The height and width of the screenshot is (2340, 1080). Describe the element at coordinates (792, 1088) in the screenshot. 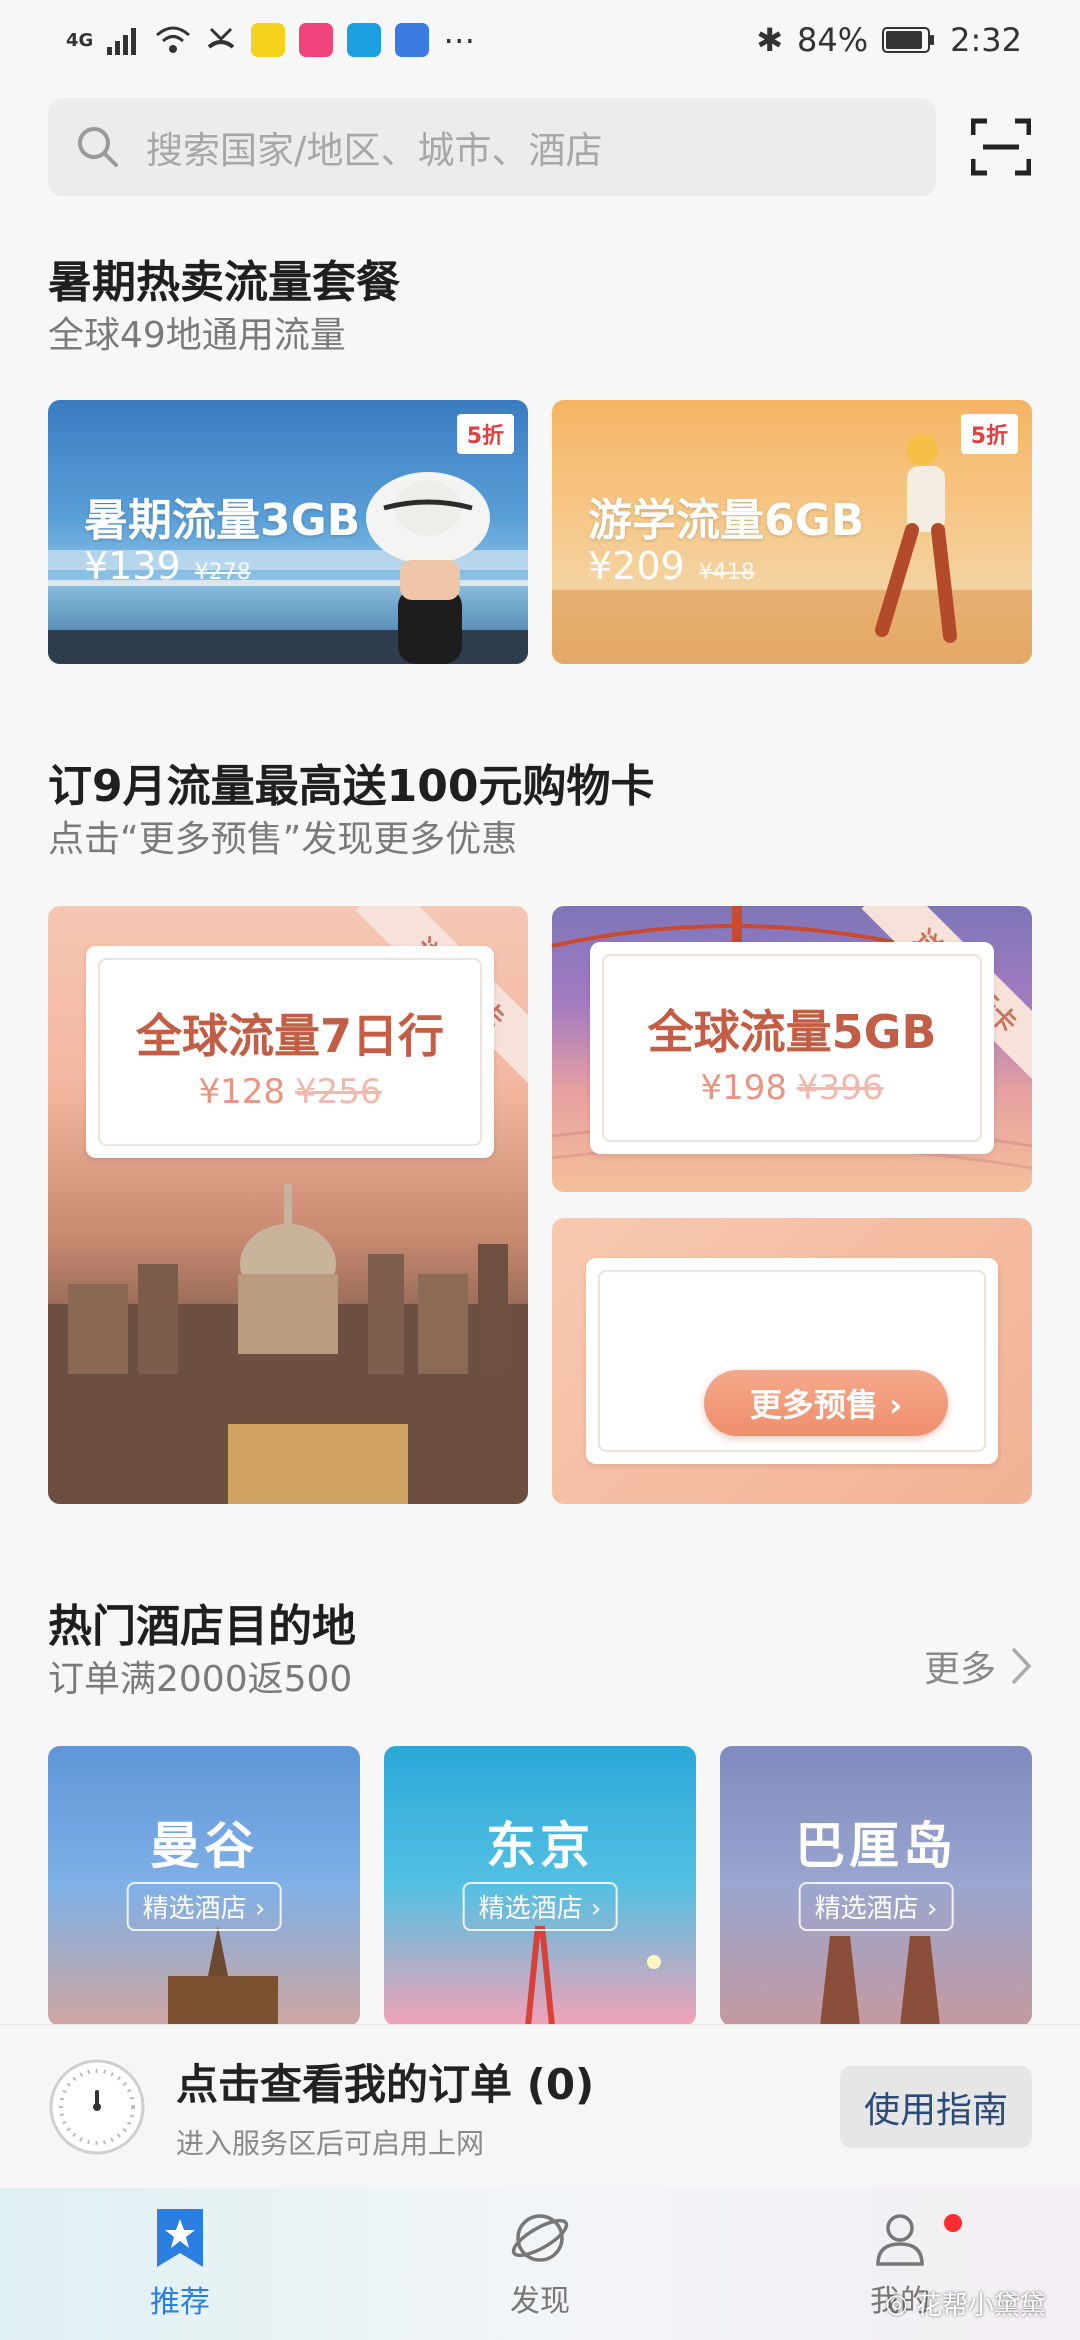

I see `offer-price: ¥198 ¥396` at that location.